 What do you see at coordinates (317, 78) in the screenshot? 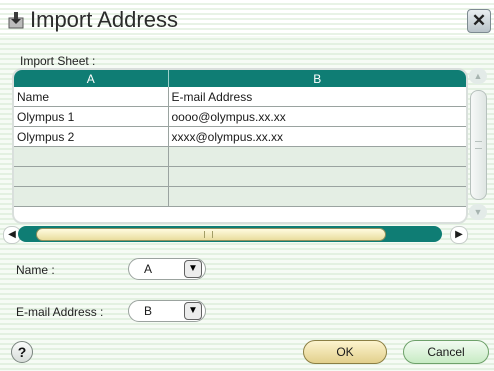
I see `column-header-b: B` at bounding box center [317, 78].